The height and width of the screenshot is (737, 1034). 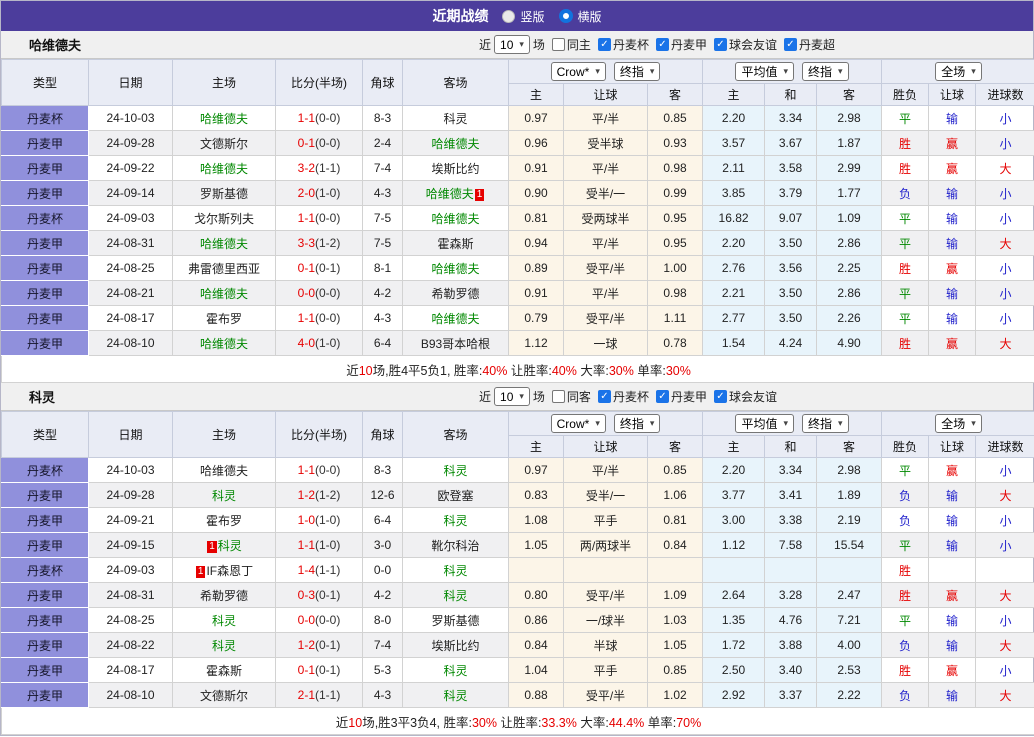 What do you see at coordinates (905, 193) in the screenshot?
I see `cell-result: 负` at bounding box center [905, 193].